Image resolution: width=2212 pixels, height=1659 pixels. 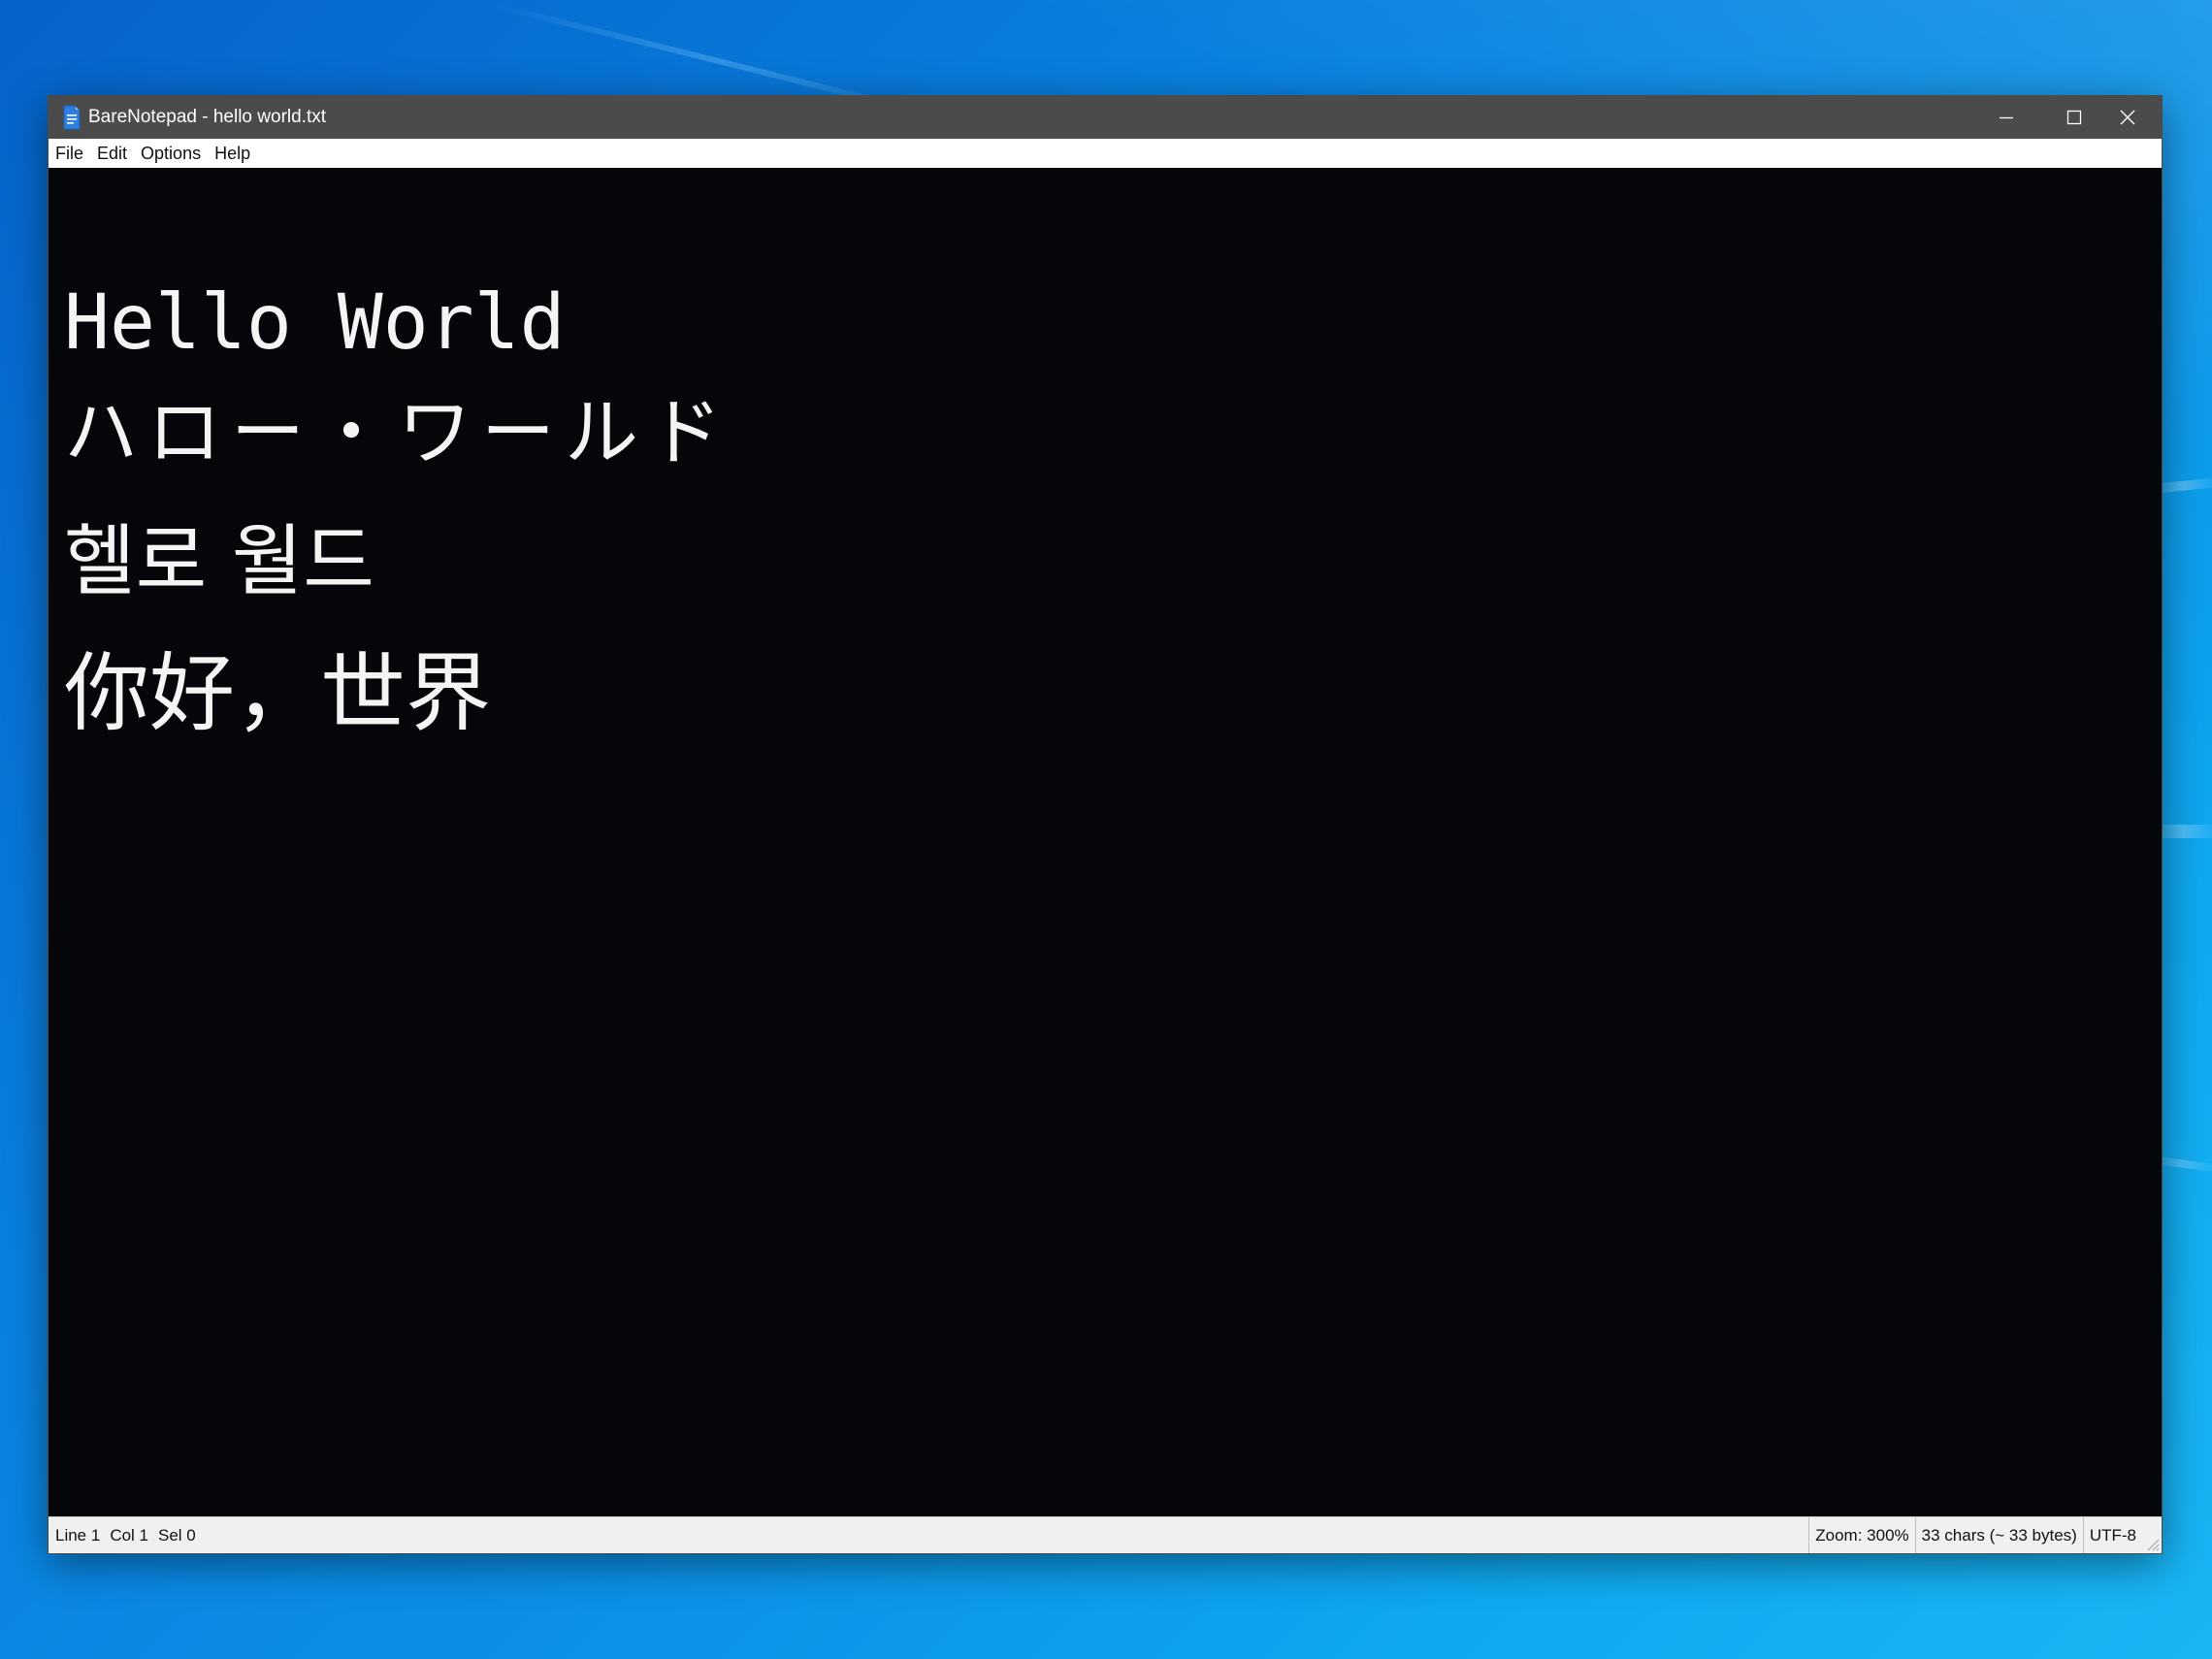 What do you see at coordinates (208, 117) in the screenshot?
I see `window-title: BareNotepad - hello world.txt` at bounding box center [208, 117].